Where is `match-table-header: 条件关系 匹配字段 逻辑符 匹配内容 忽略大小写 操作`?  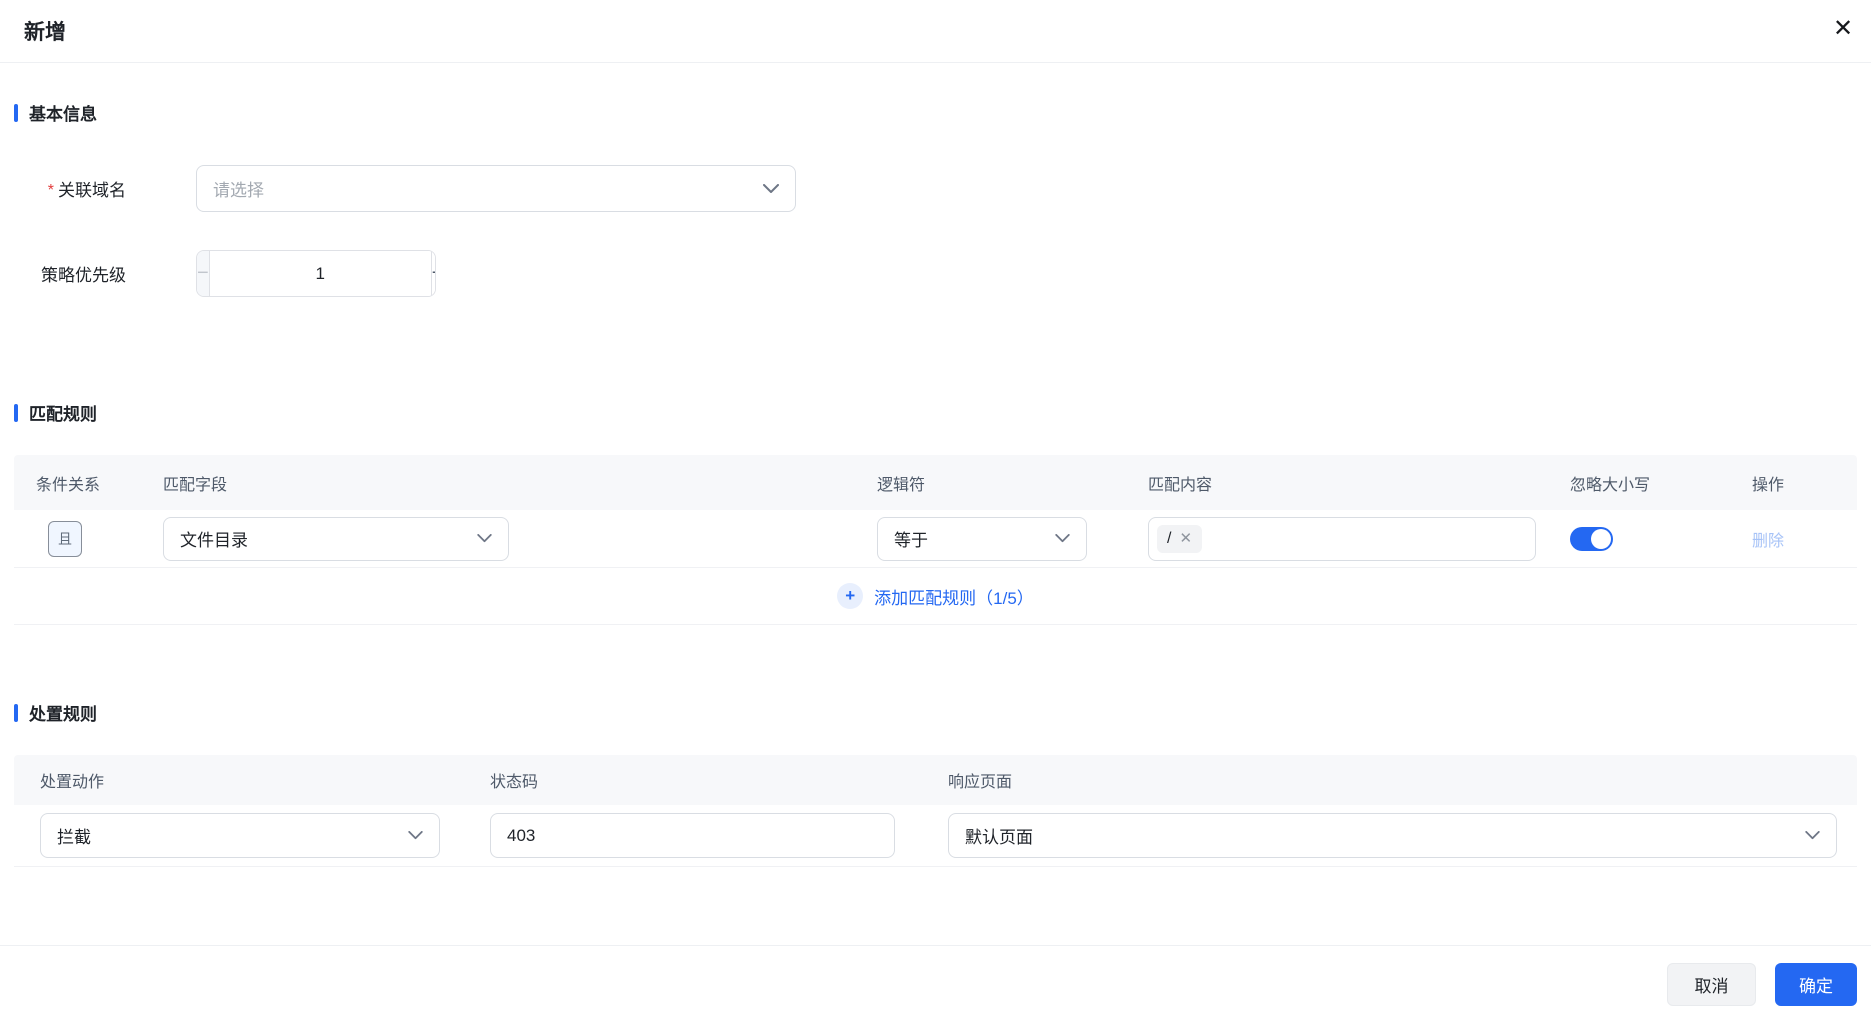
match-table-header: 条件关系 匹配字段 逻辑符 匹配内容 忽略大小写 操作 is located at coordinates (935, 482).